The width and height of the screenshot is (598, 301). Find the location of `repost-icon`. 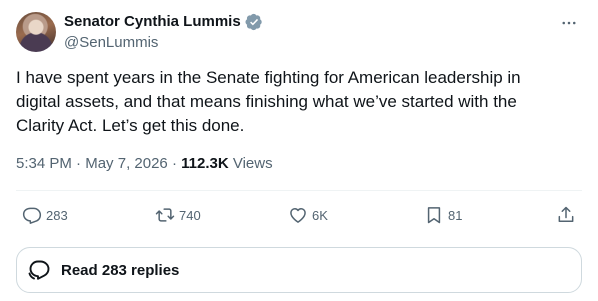

repost-icon is located at coordinates (165, 215).